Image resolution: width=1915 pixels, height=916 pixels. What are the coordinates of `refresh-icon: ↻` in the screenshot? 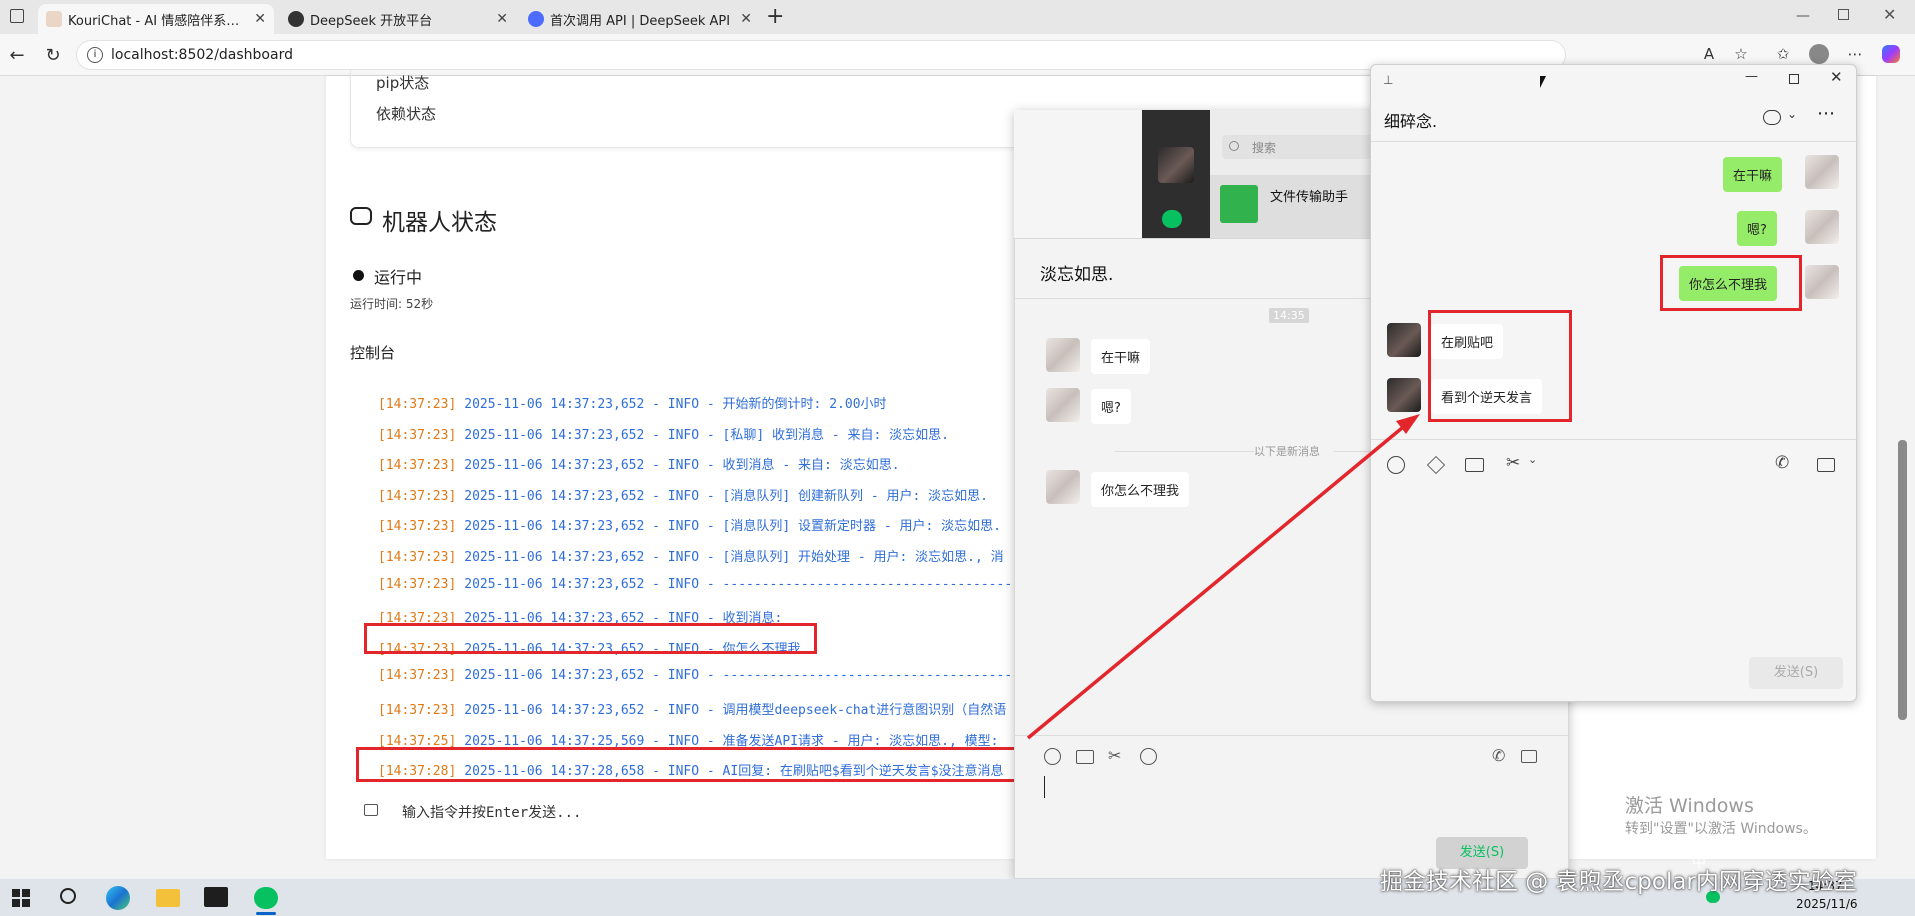 It's located at (53, 55).